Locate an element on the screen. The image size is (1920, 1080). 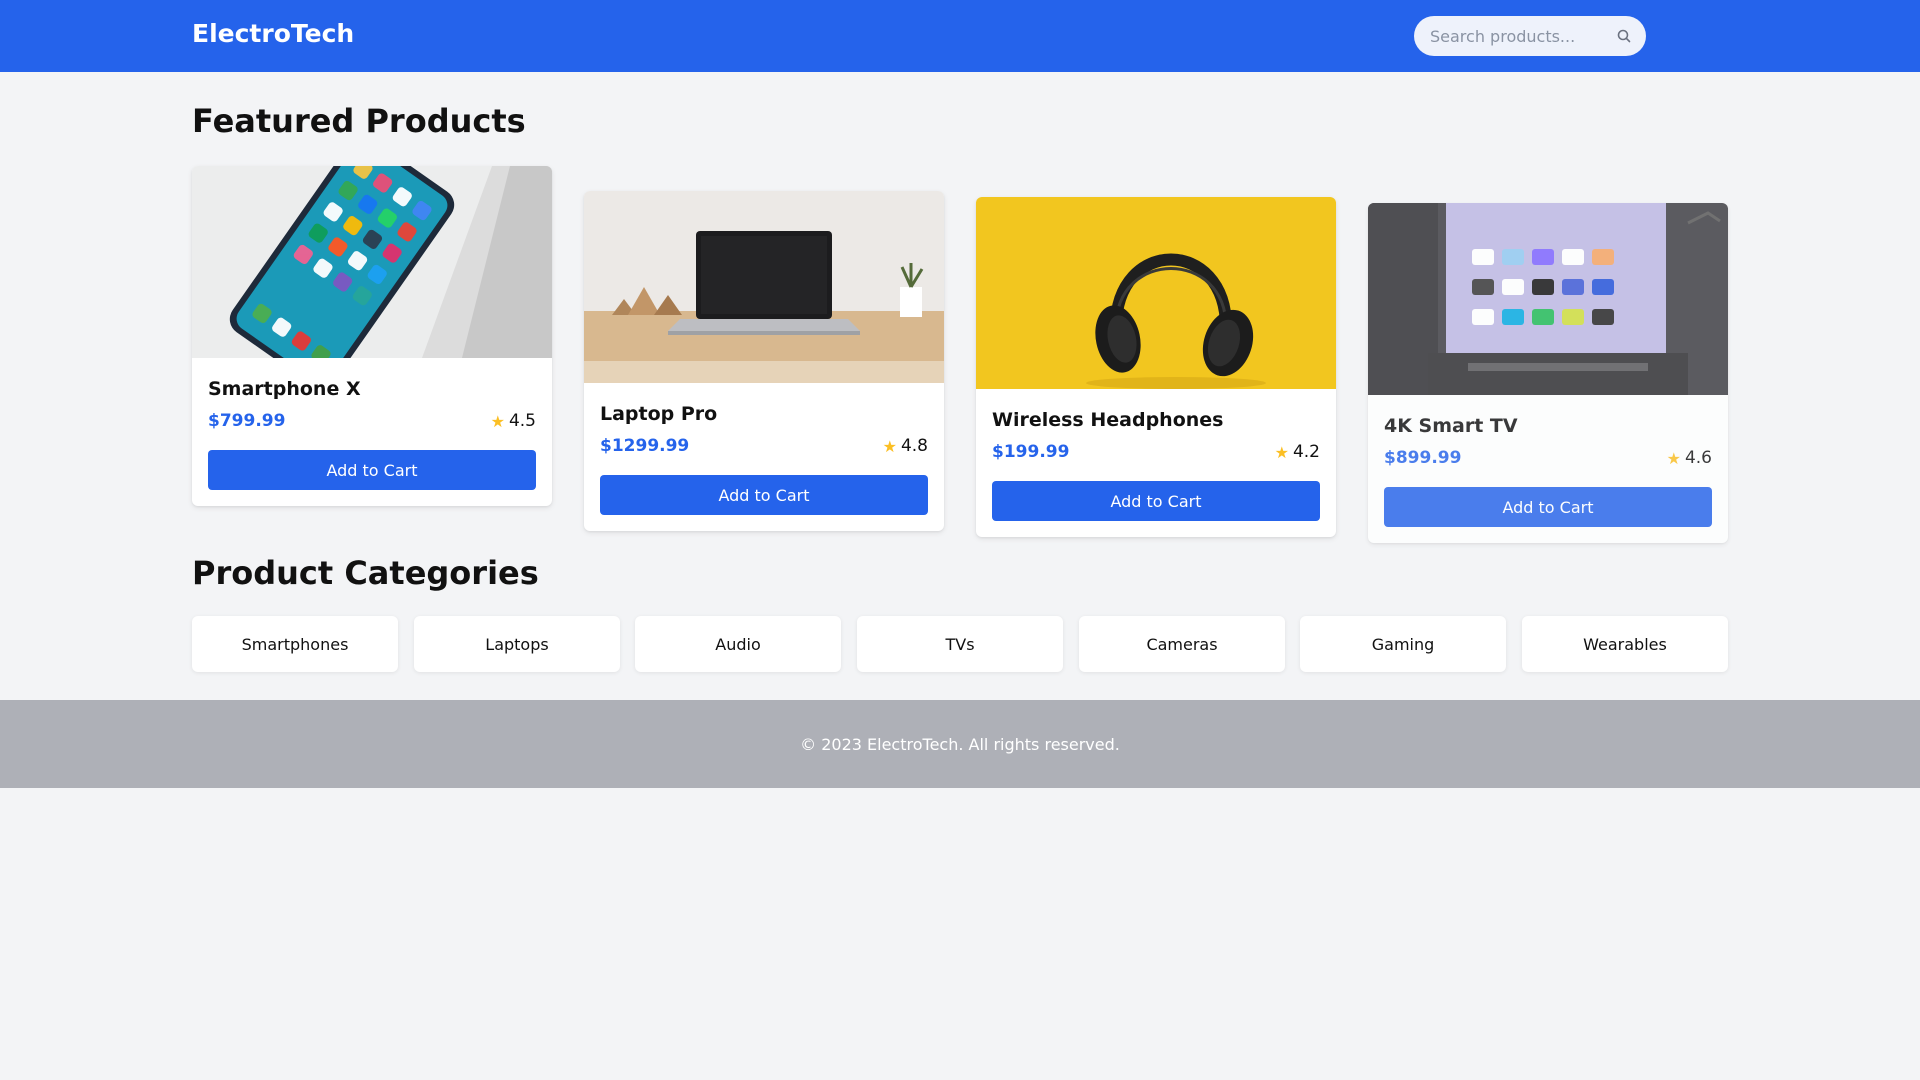
product-card: Laptop Pro $1299.99 ★ 4.8 Add to Cart is located at coordinates (764, 361).